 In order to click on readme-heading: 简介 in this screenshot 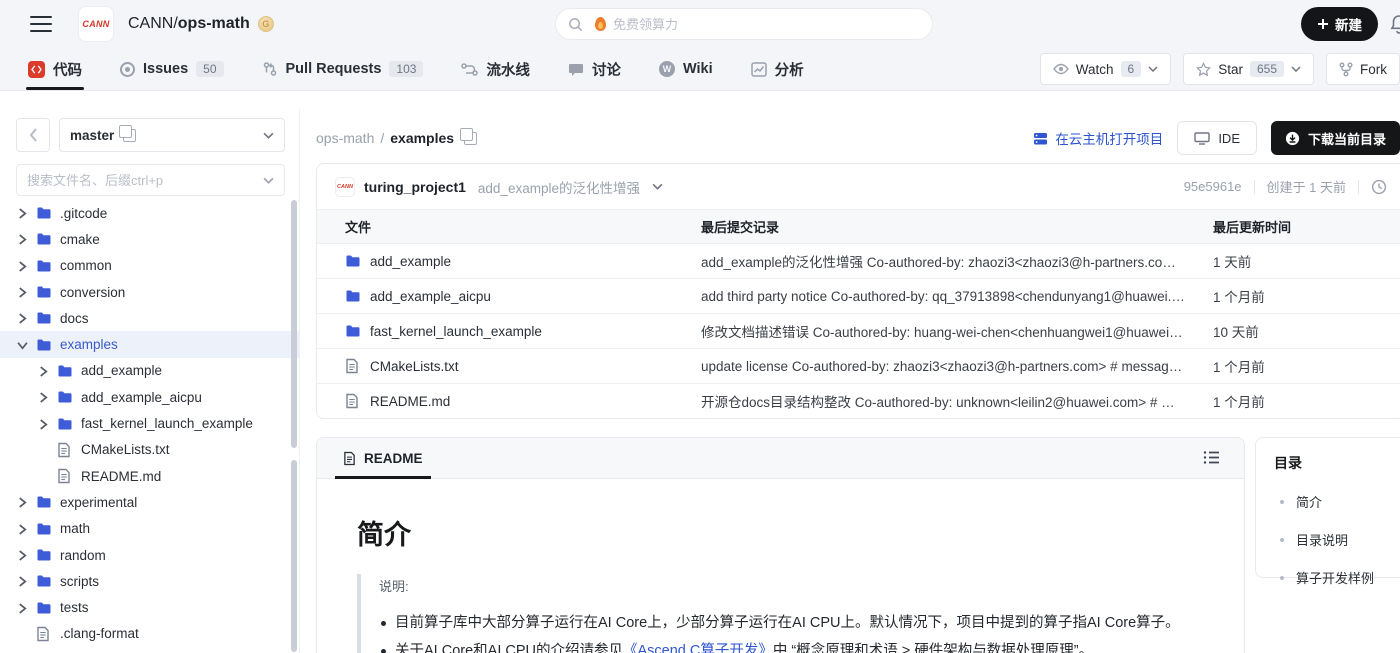, I will do `click(384, 535)`.